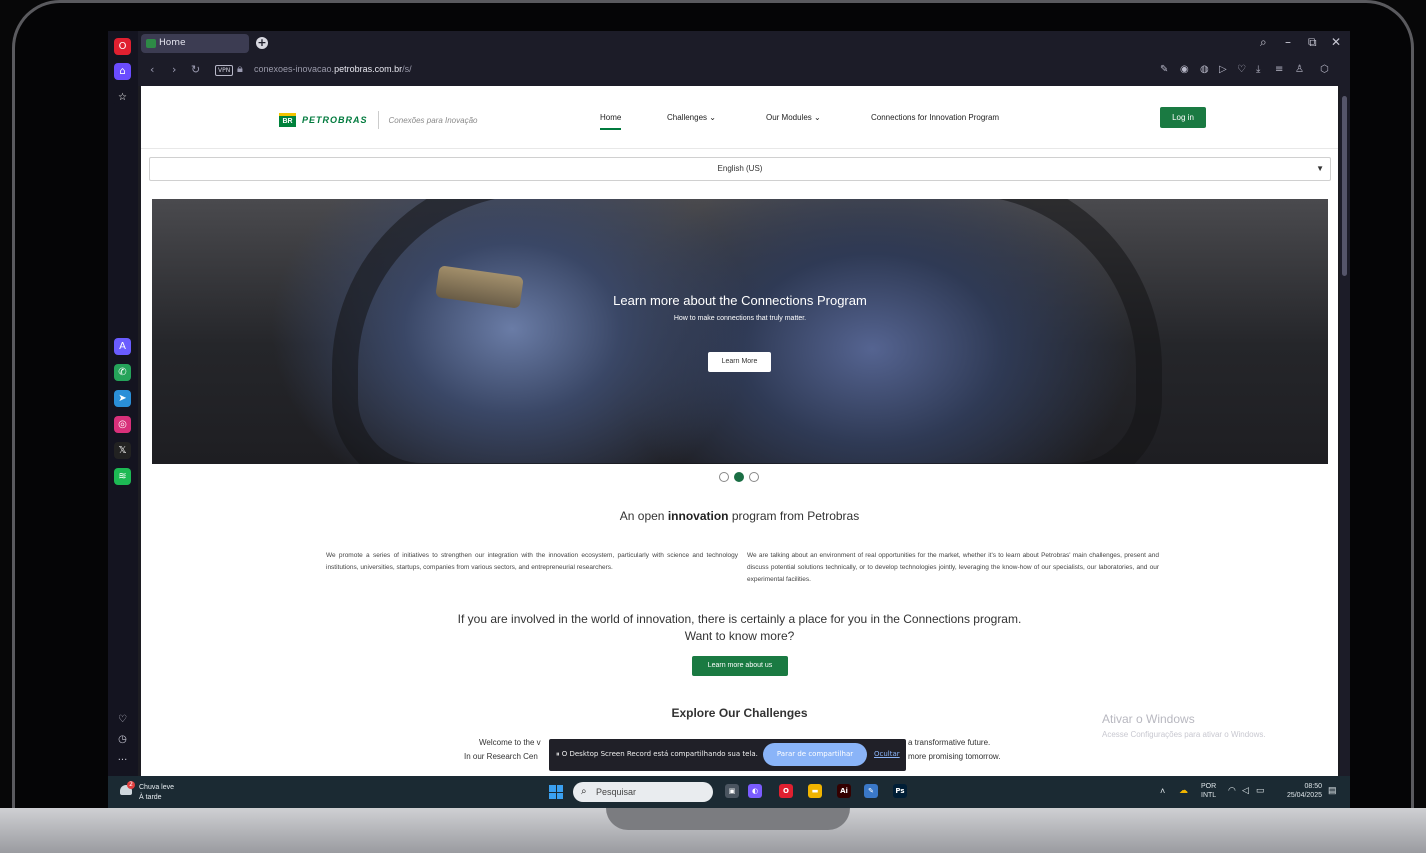  I want to click on photoshop-icon: Ps, so click(900, 791).